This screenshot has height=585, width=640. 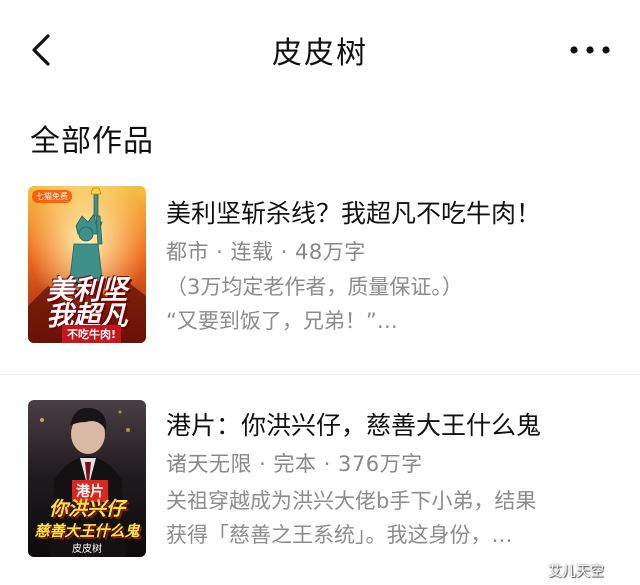 I want to click on cover-publisher-tag: 七猫免费, so click(x=52, y=196).